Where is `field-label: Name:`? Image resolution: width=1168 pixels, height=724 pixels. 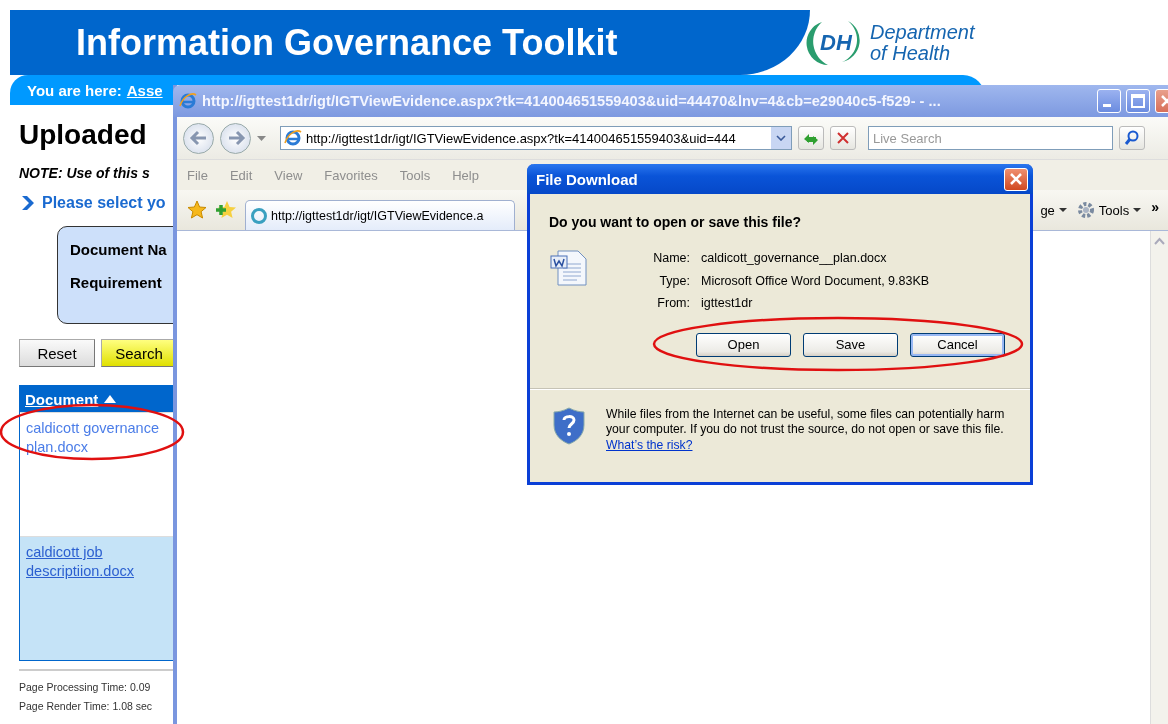
field-label: Name: is located at coordinates (671, 258).